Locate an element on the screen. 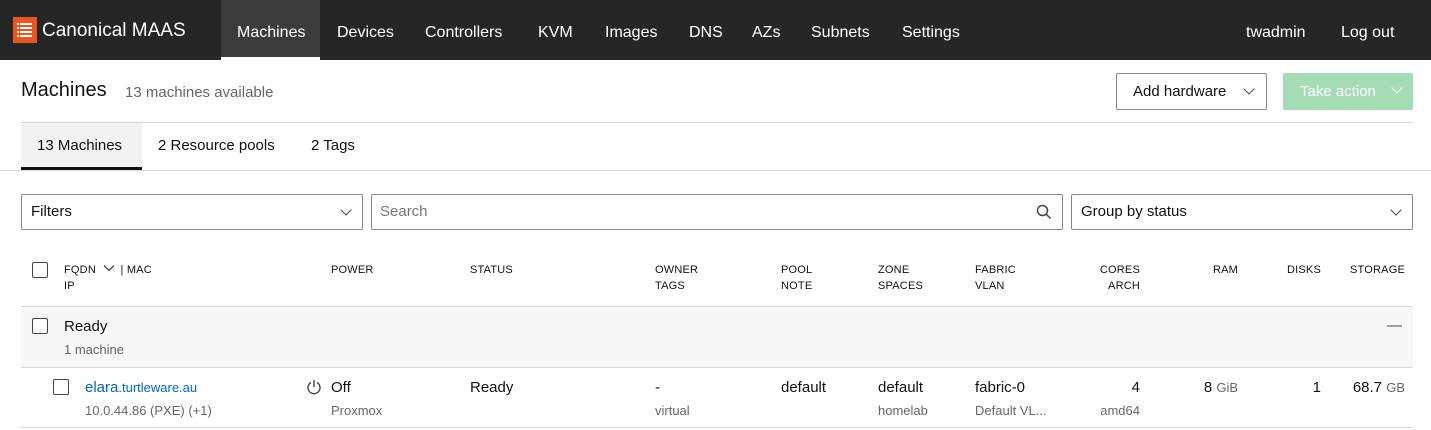 This screenshot has width=1431, height=430. machine-fabric: fabric-0 is located at coordinates (1000, 387).